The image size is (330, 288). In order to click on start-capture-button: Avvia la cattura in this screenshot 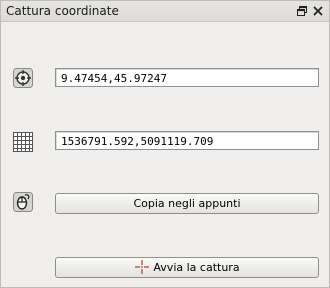, I will do `click(187, 267)`.